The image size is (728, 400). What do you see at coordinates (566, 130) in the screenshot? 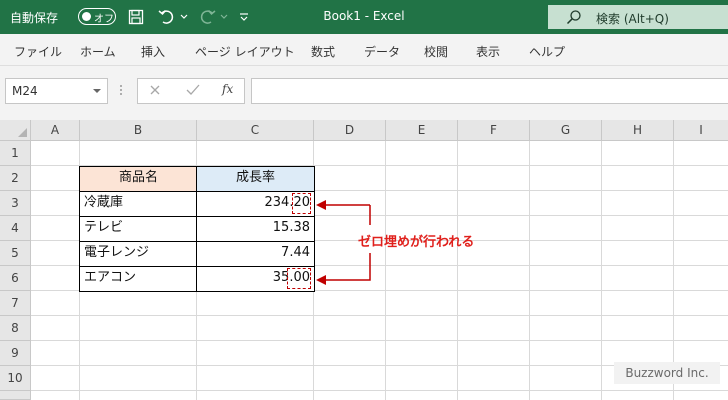
I see `column-header-g: G` at bounding box center [566, 130].